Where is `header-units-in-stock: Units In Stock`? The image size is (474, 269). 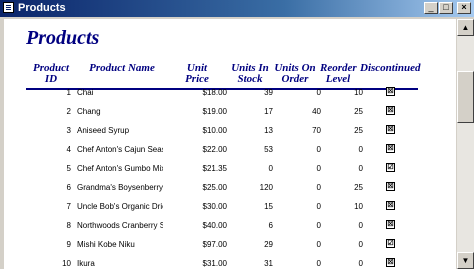 header-units-in-stock: Units In Stock is located at coordinates (250, 74).